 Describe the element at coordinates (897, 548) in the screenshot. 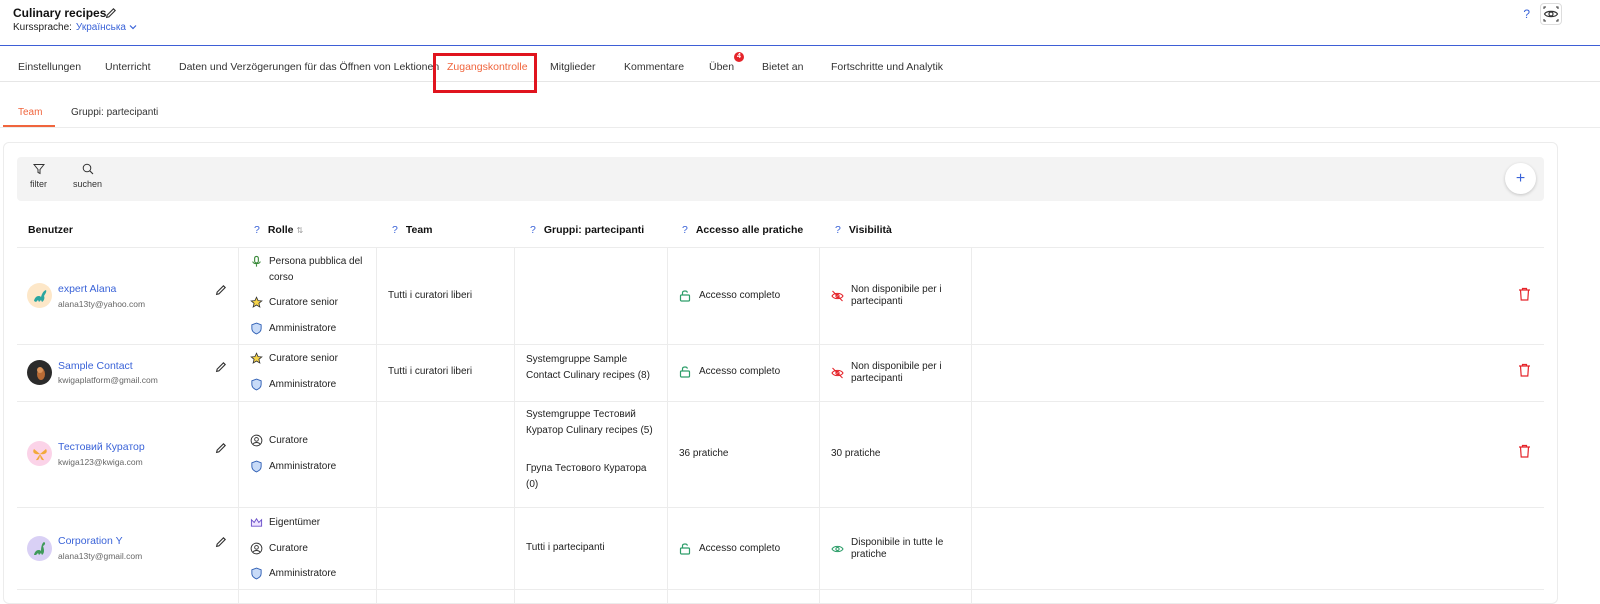

I see `visibility-label: Disponibile in tutte le pratiche` at that location.